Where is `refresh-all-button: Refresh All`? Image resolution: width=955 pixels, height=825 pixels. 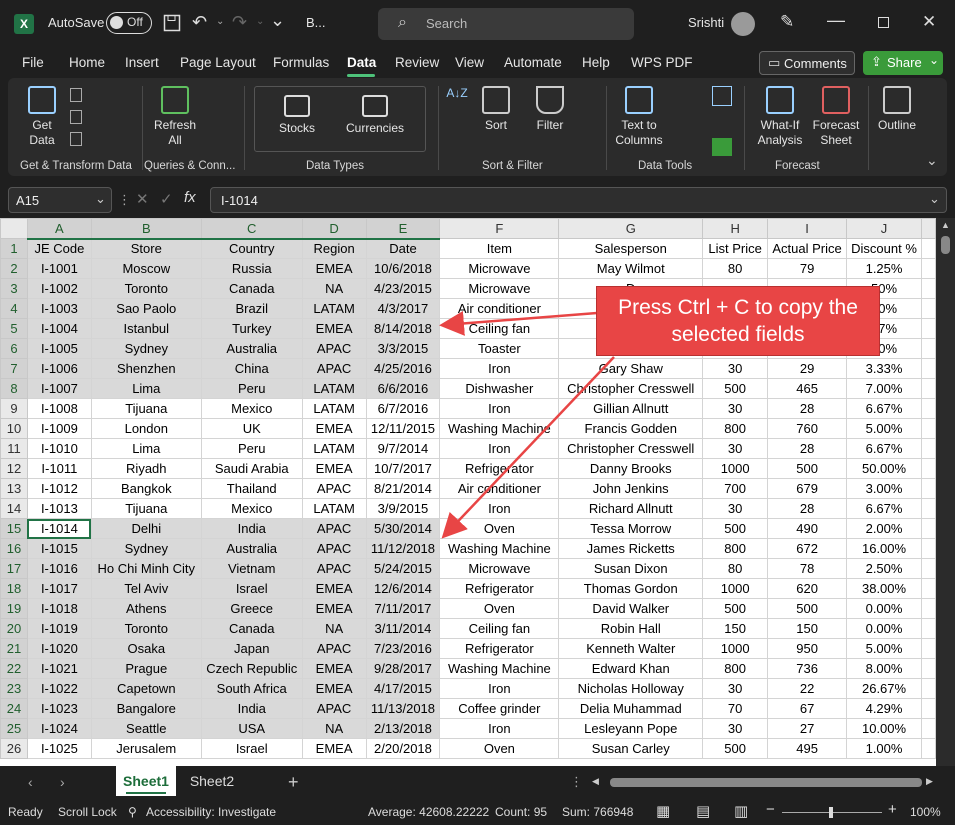
refresh-all-button: Refresh All is located at coordinates (175, 117).